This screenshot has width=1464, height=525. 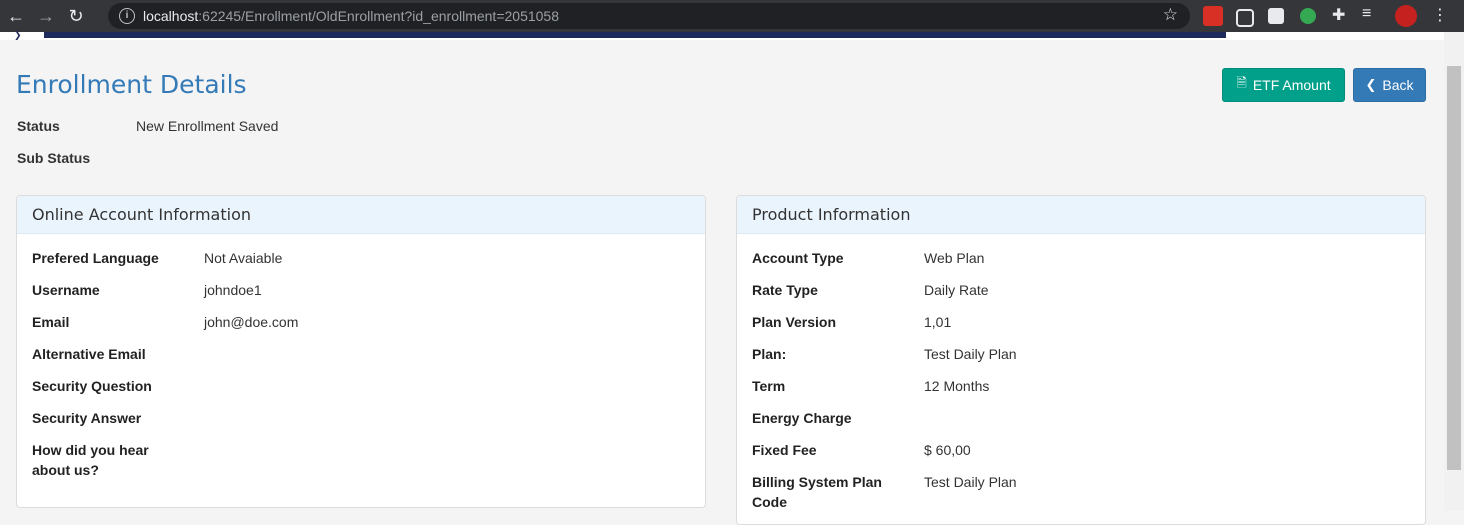 What do you see at coordinates (817, 482) in the screenshot?
I see `billing-code-label-line1: Billing System Plan` at bounding box center [817, 482].